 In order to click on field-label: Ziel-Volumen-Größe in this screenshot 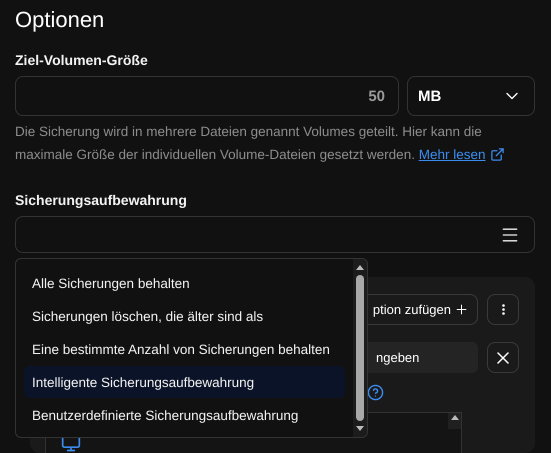, I will do `click(82, 60)`.